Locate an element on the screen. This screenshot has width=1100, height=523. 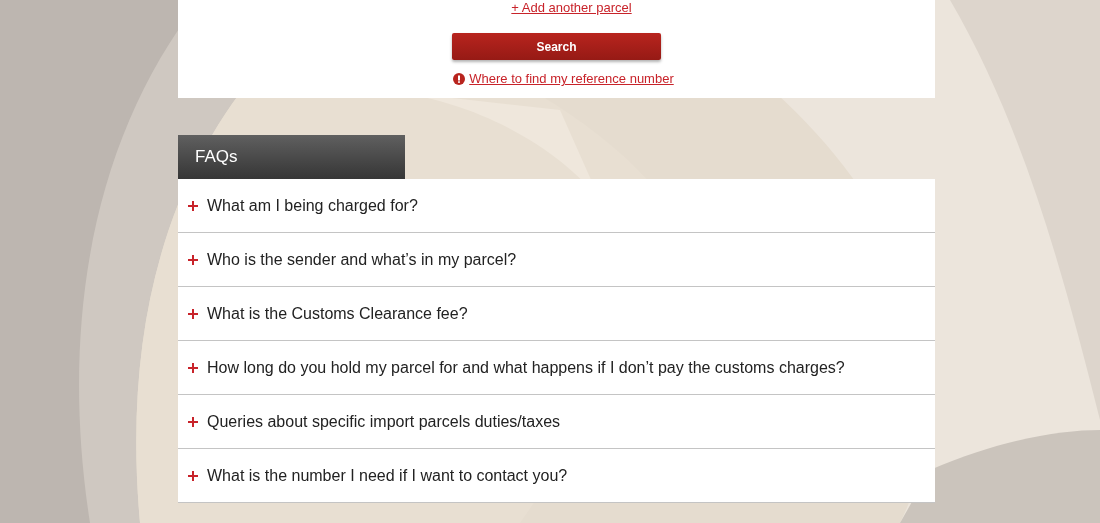
faq-question: What is the number I need if I want to contact you? is located at coordinates (387, 475).